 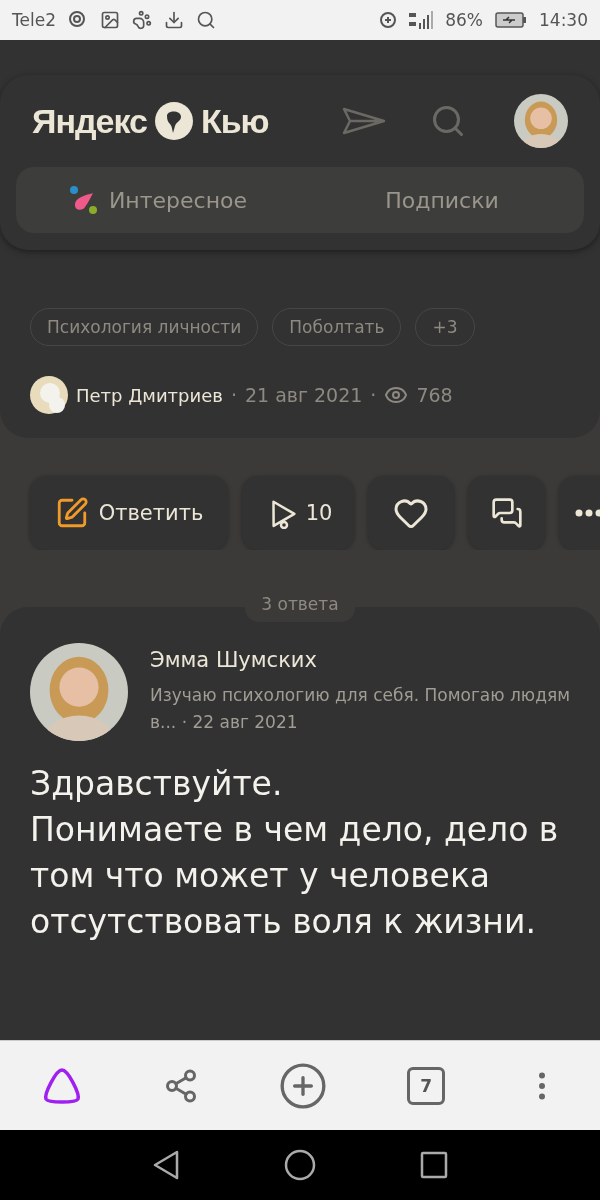 I want to click on feed-tab: Подписки, so click(x=442, y=200).